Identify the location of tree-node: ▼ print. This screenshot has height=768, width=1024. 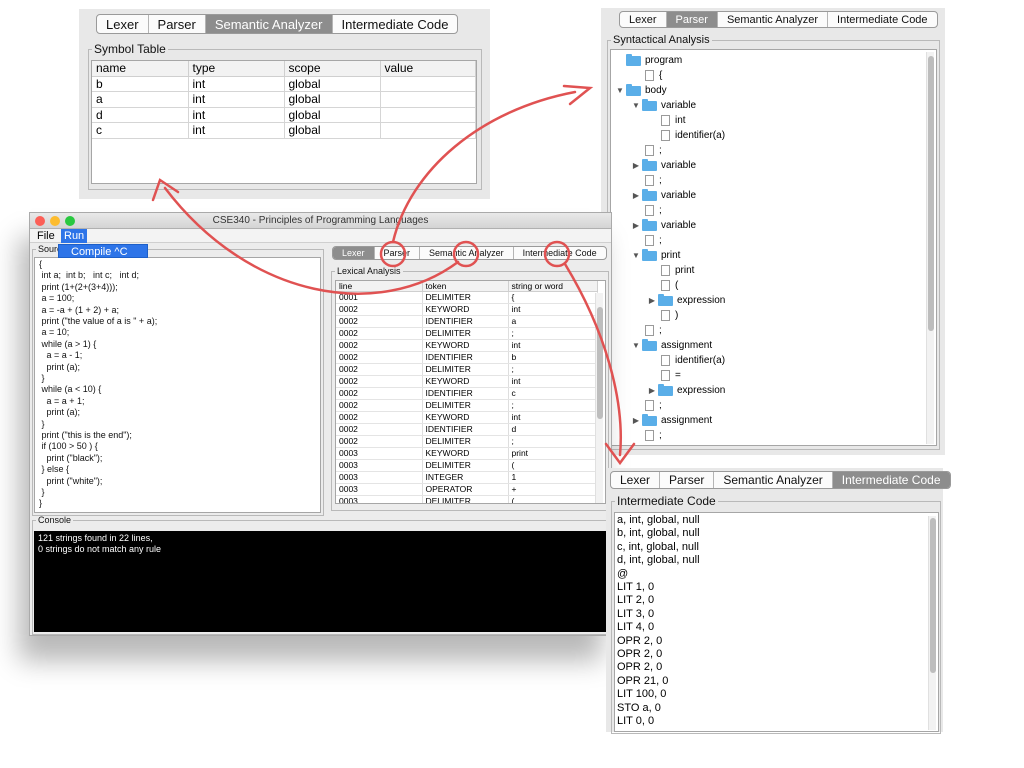
(655, 255).